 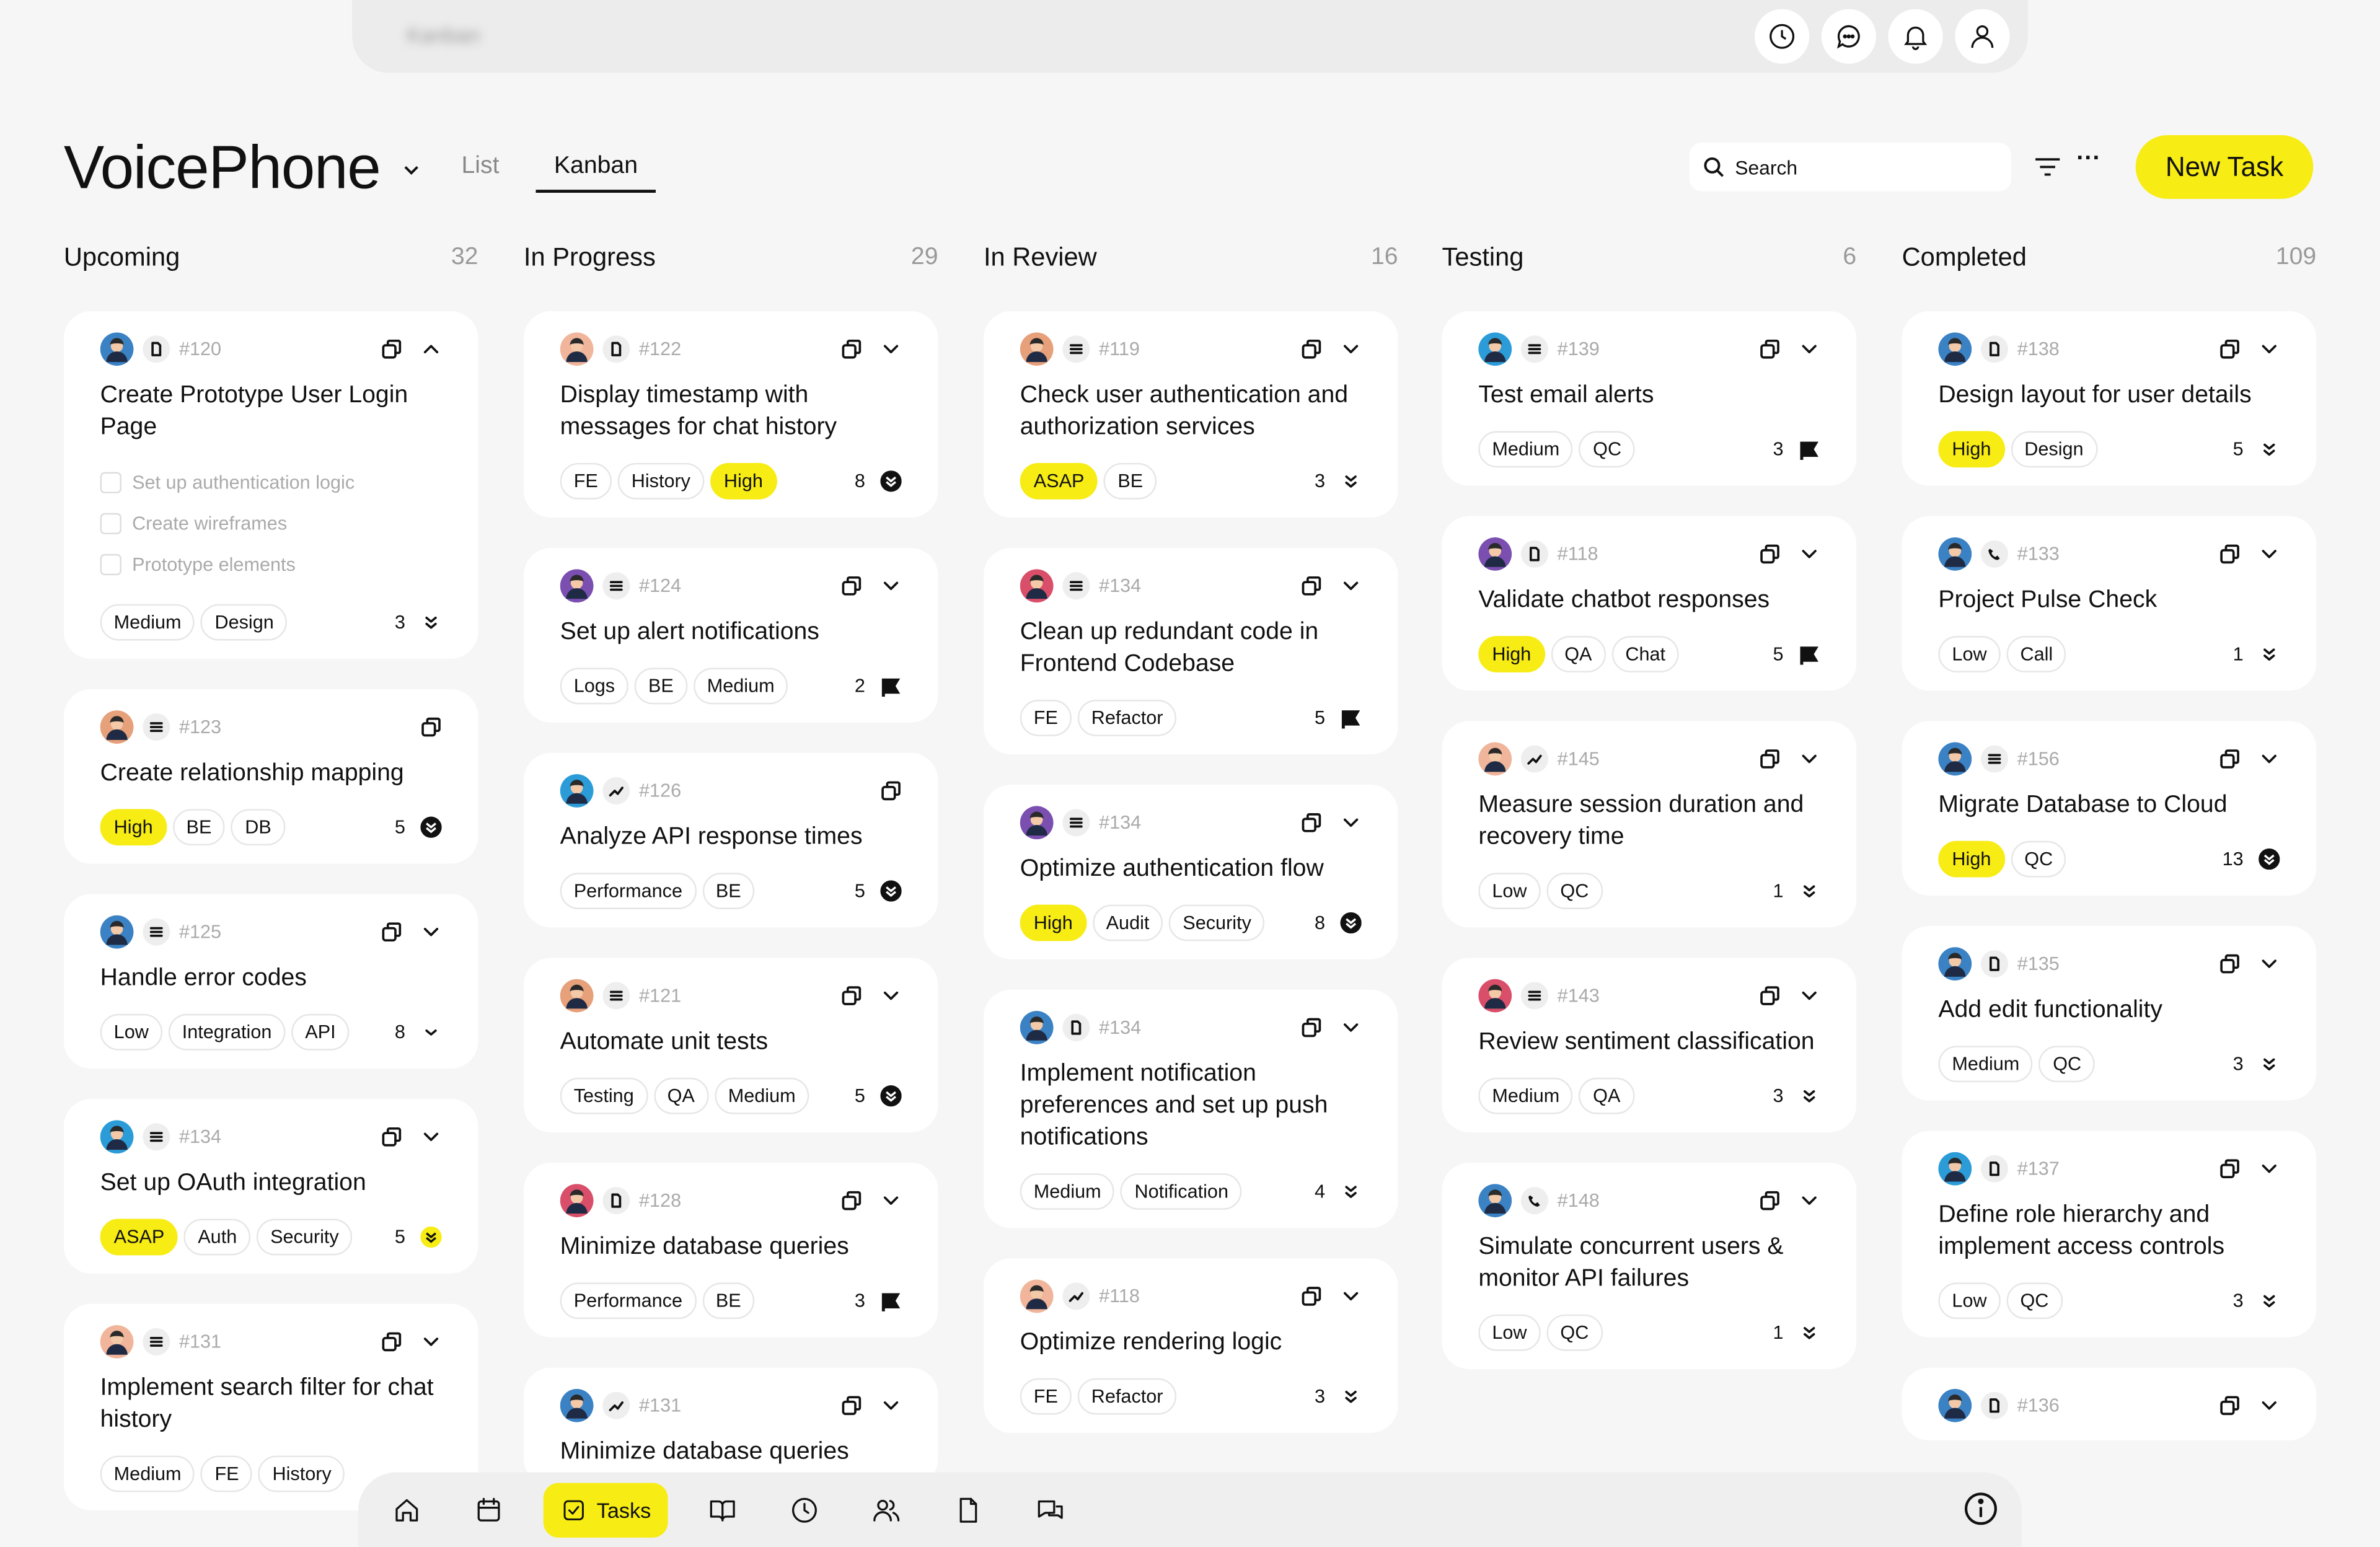 I want to click on tag: Notification, so click(x=1182, y=1191).